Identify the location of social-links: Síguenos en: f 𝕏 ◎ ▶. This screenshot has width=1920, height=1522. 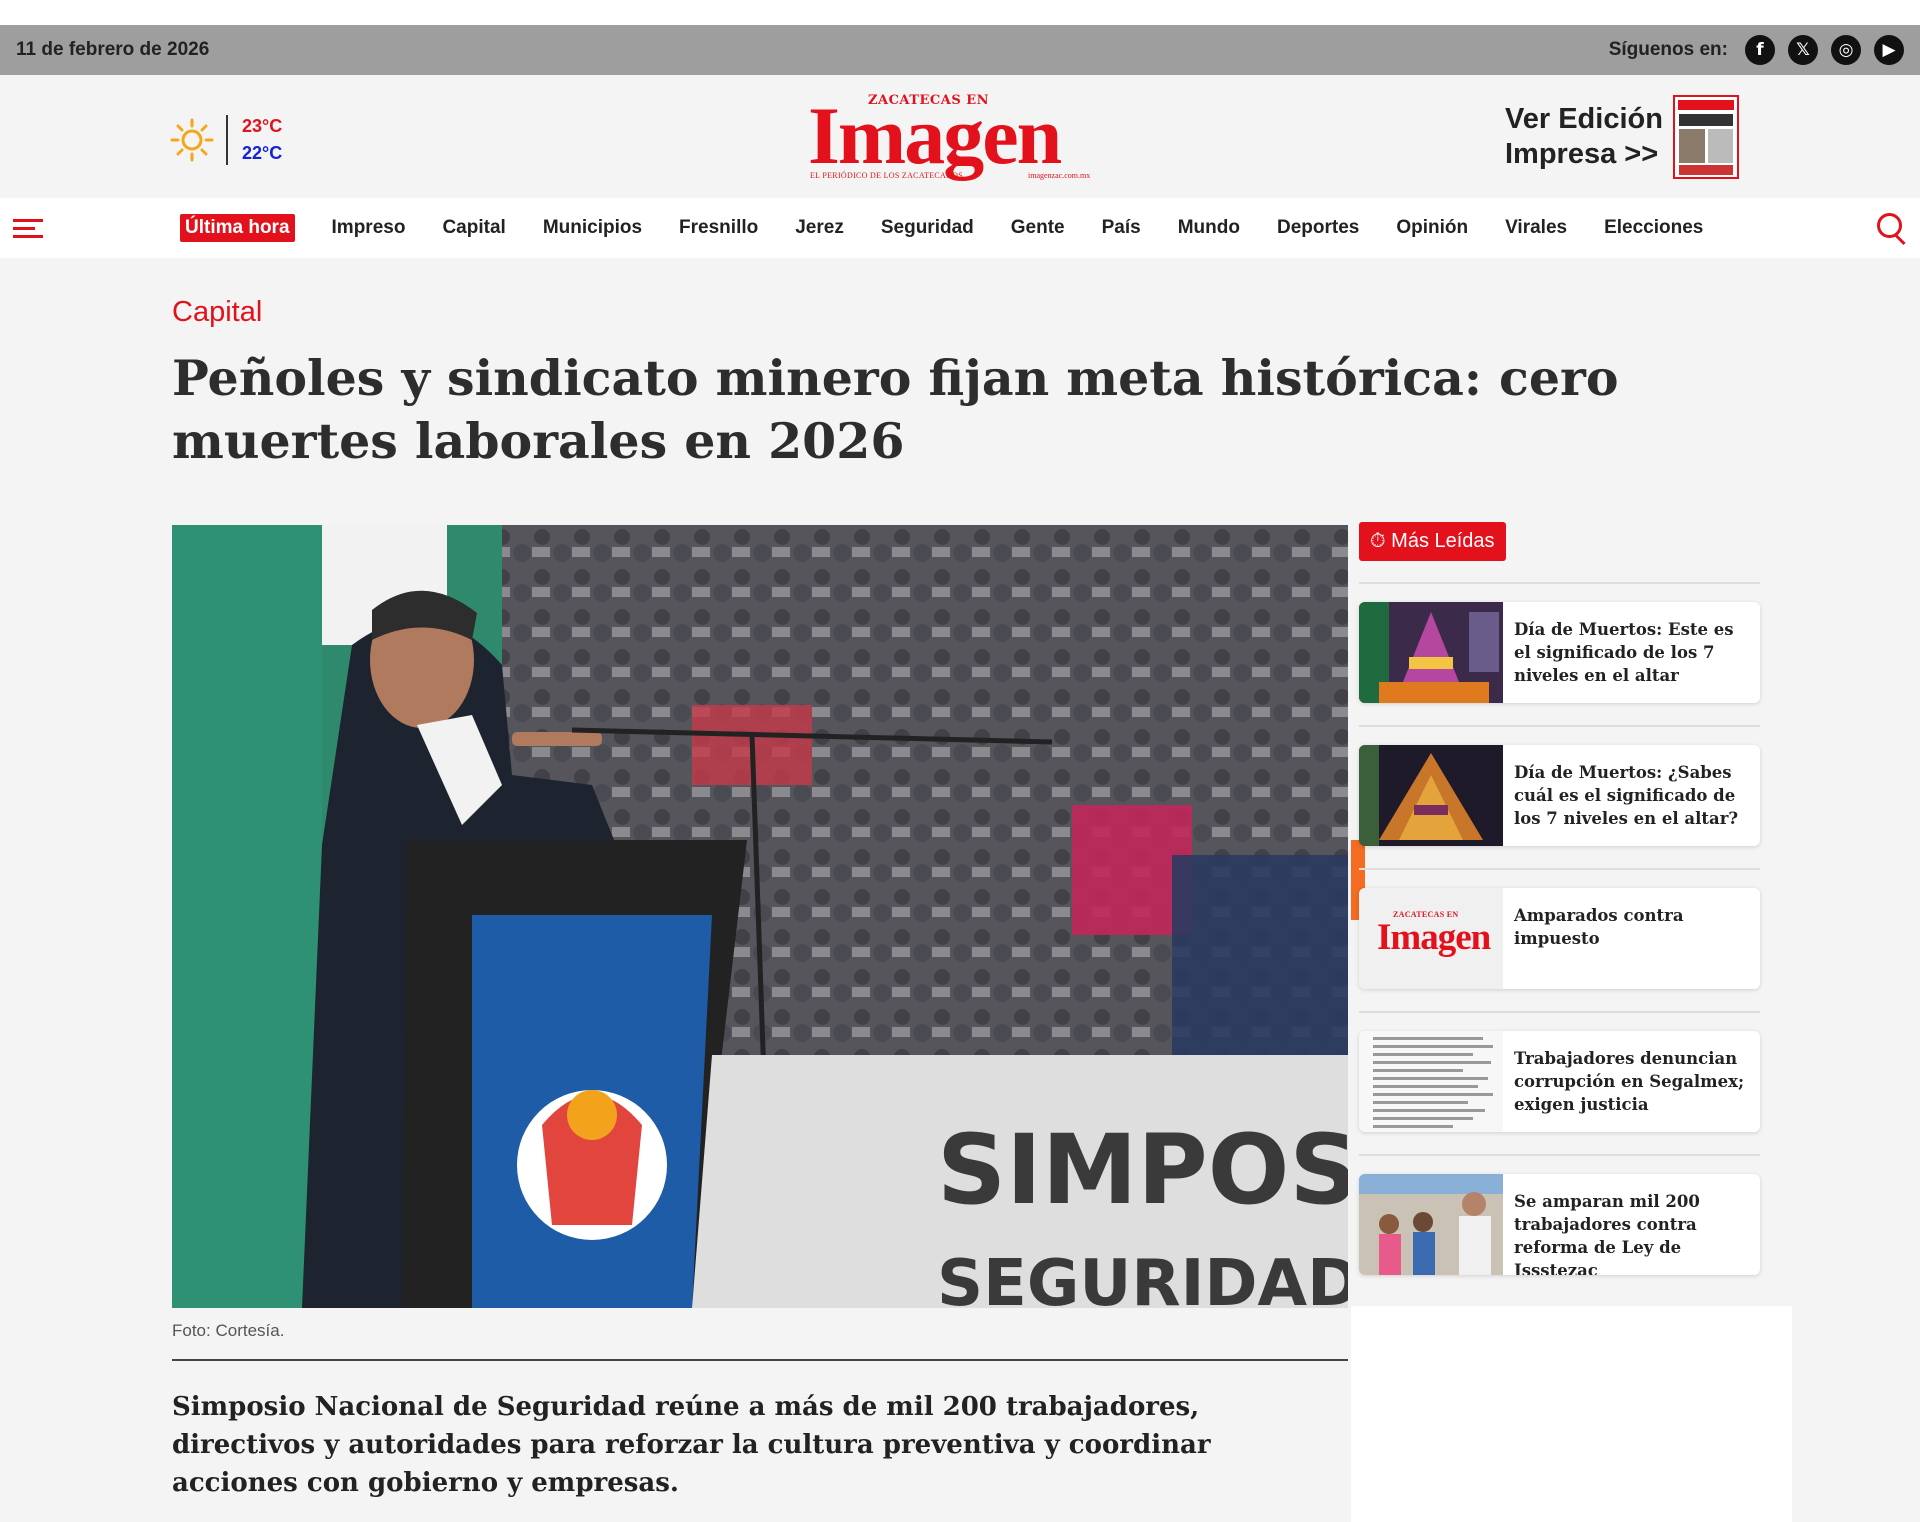
(1756, 50).